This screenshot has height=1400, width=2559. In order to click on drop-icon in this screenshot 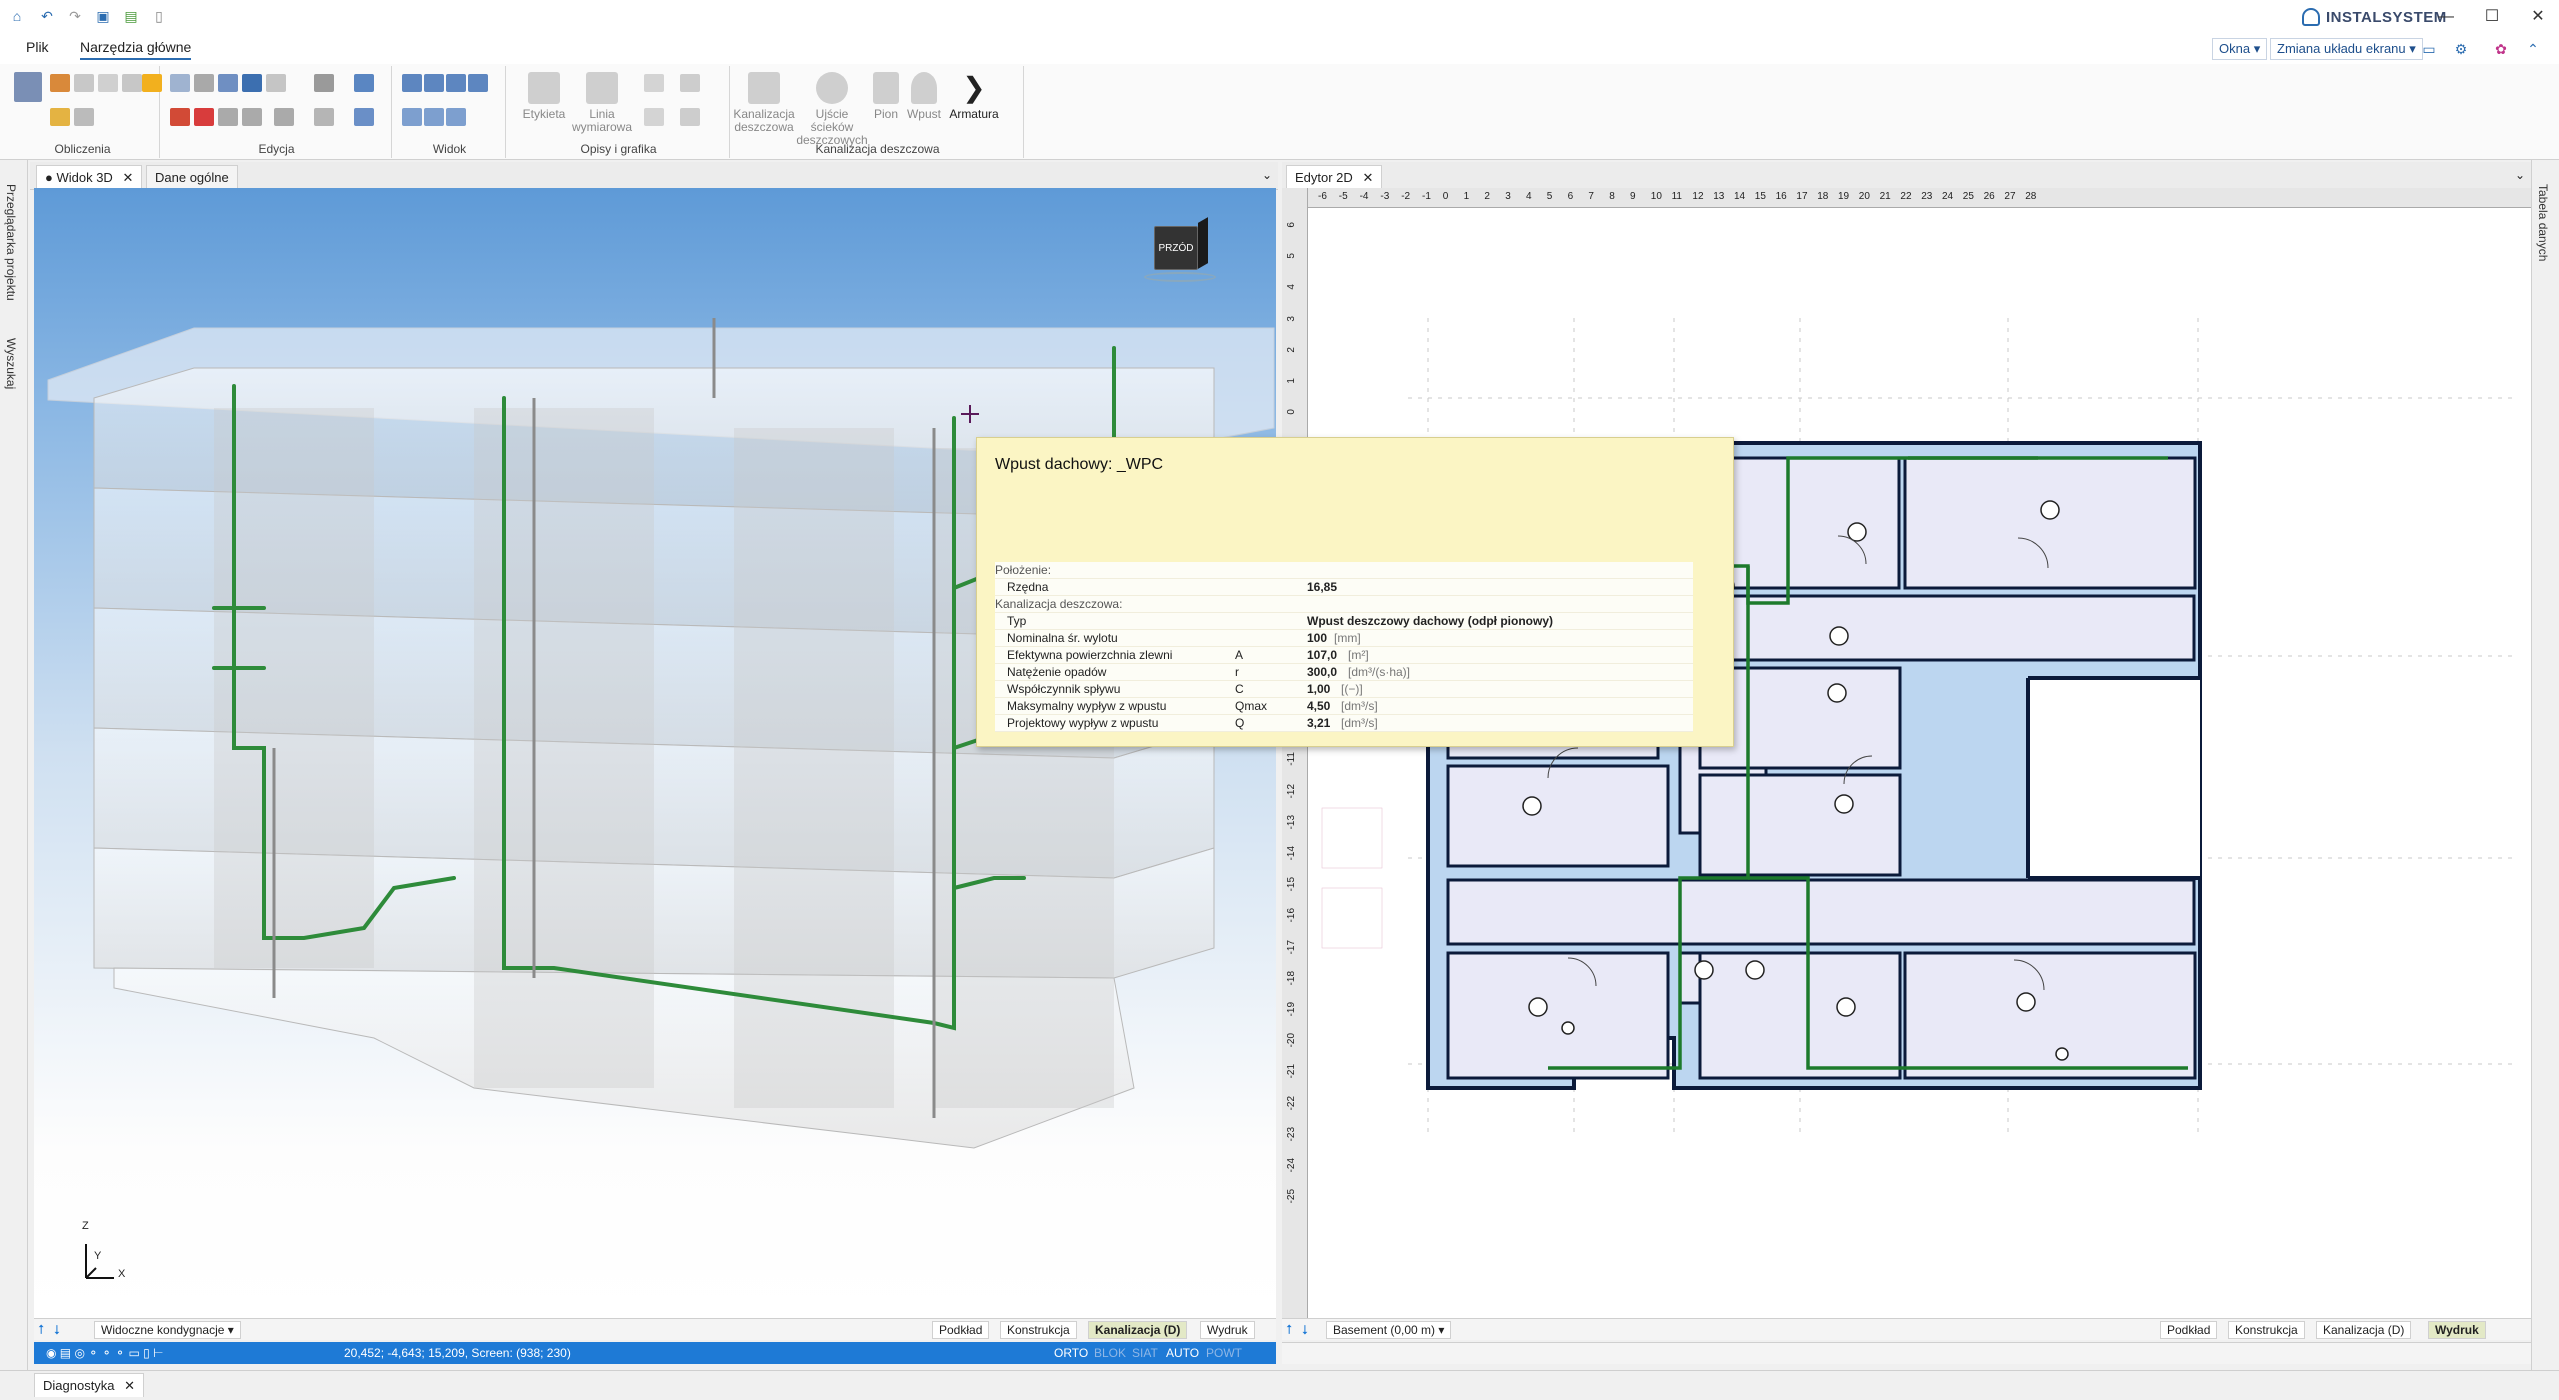, I will do `click(132, 83)`.